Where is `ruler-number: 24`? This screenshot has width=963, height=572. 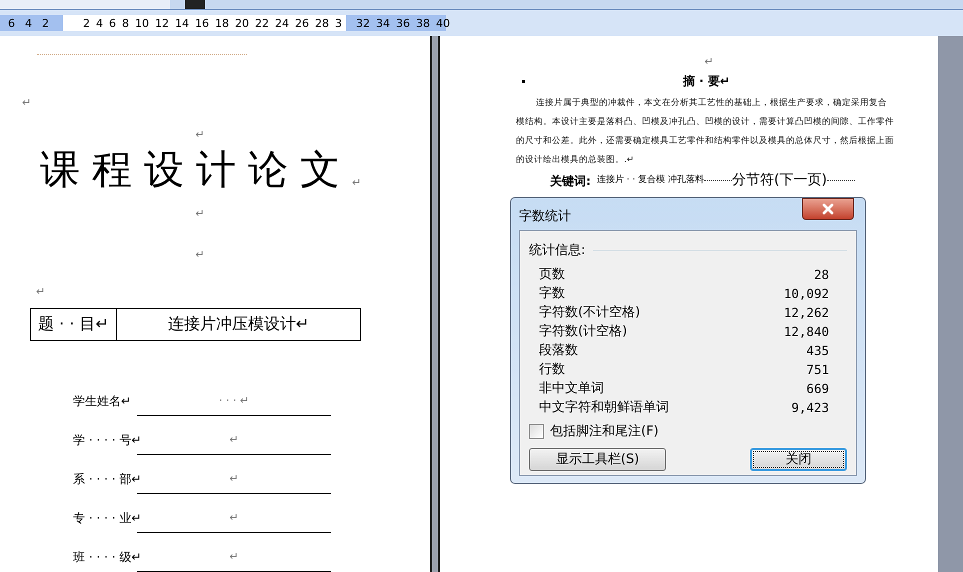
ruler-number: 24 is located at coordinates (282, 23).